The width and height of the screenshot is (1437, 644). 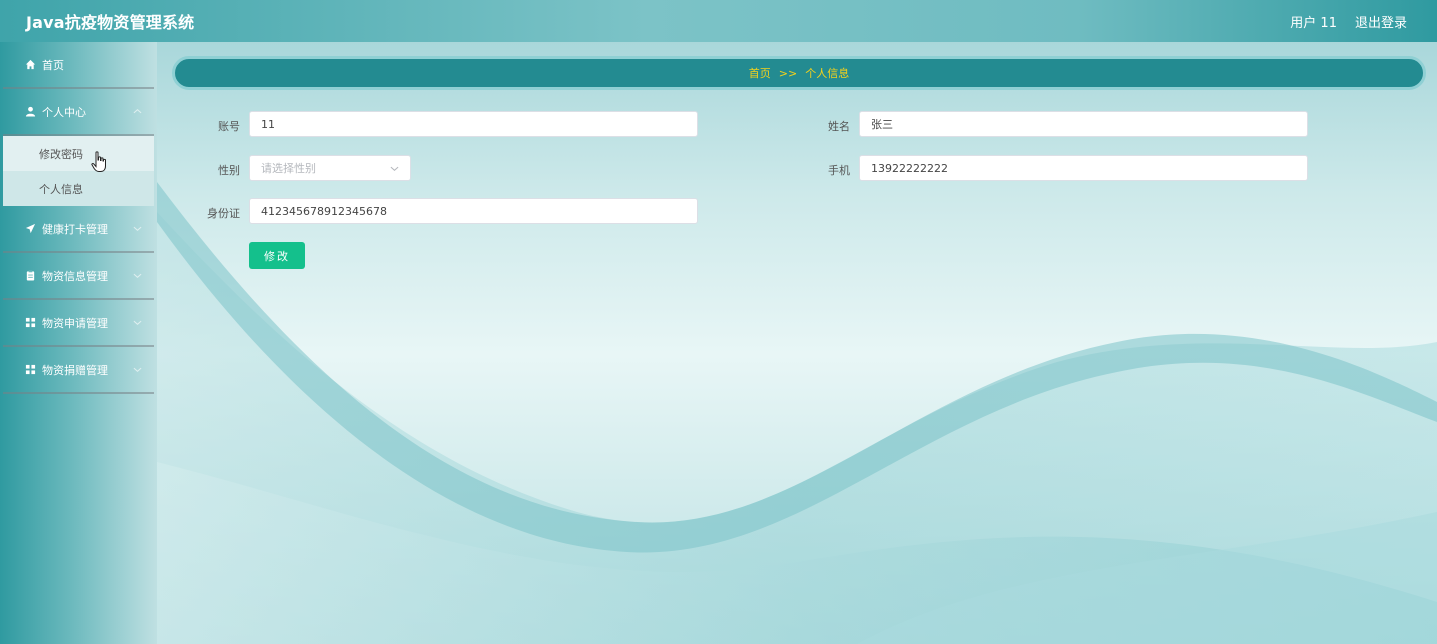 I want to click on app-title: Java抗疫物资管理系统, so click(x=110, y=22).